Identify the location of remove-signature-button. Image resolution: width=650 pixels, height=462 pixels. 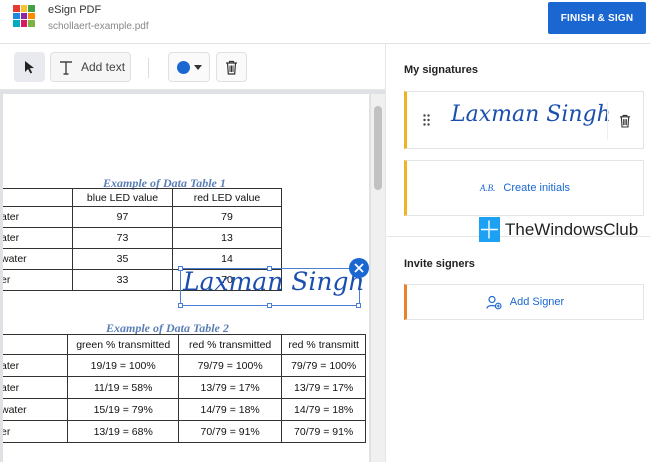
(359, 268).